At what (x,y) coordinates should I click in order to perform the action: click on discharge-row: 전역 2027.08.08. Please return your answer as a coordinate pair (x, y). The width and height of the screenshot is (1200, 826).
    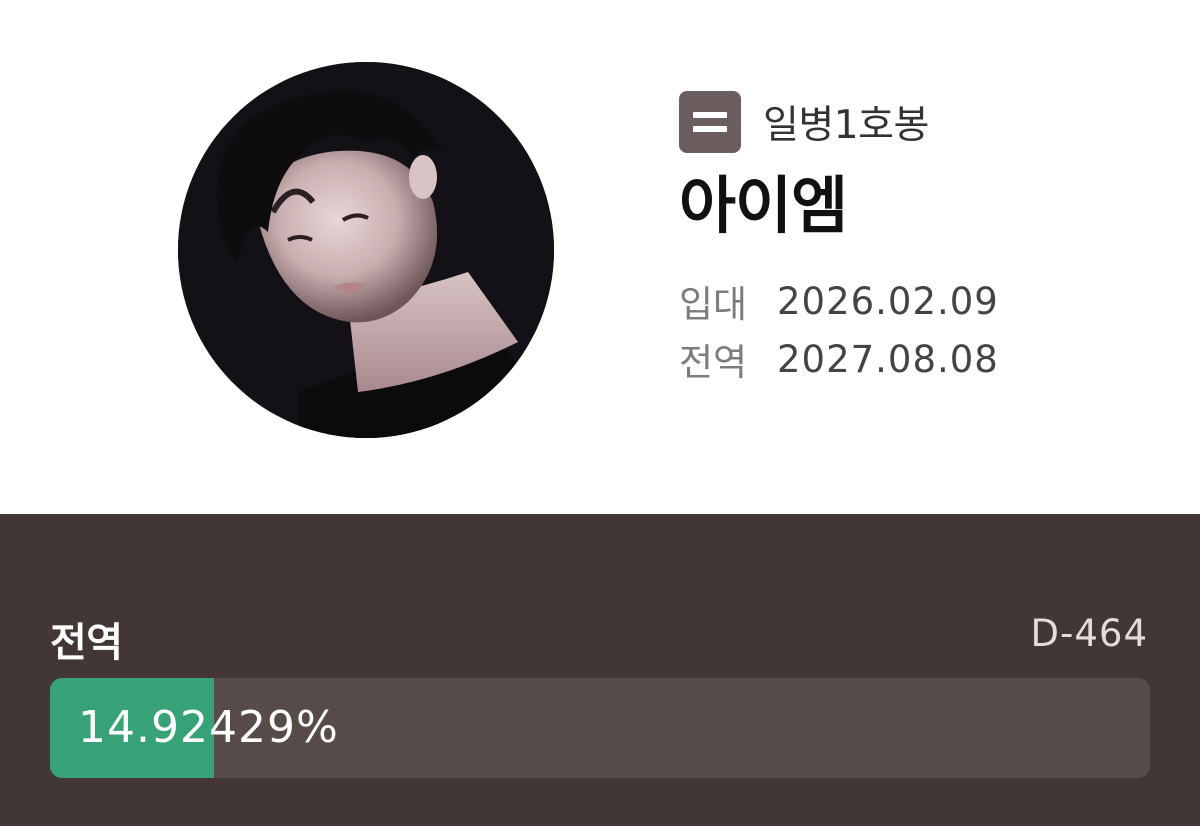
    Looking at the image, I should click on (919, 359).